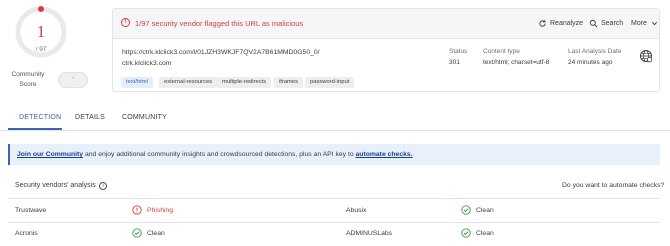 The width and height of the screenshot is (670, 246). Describe the element at coordinates (590, 62) in the screenshot. I see `last-analysis-value: 24 minutes ago` at that location.